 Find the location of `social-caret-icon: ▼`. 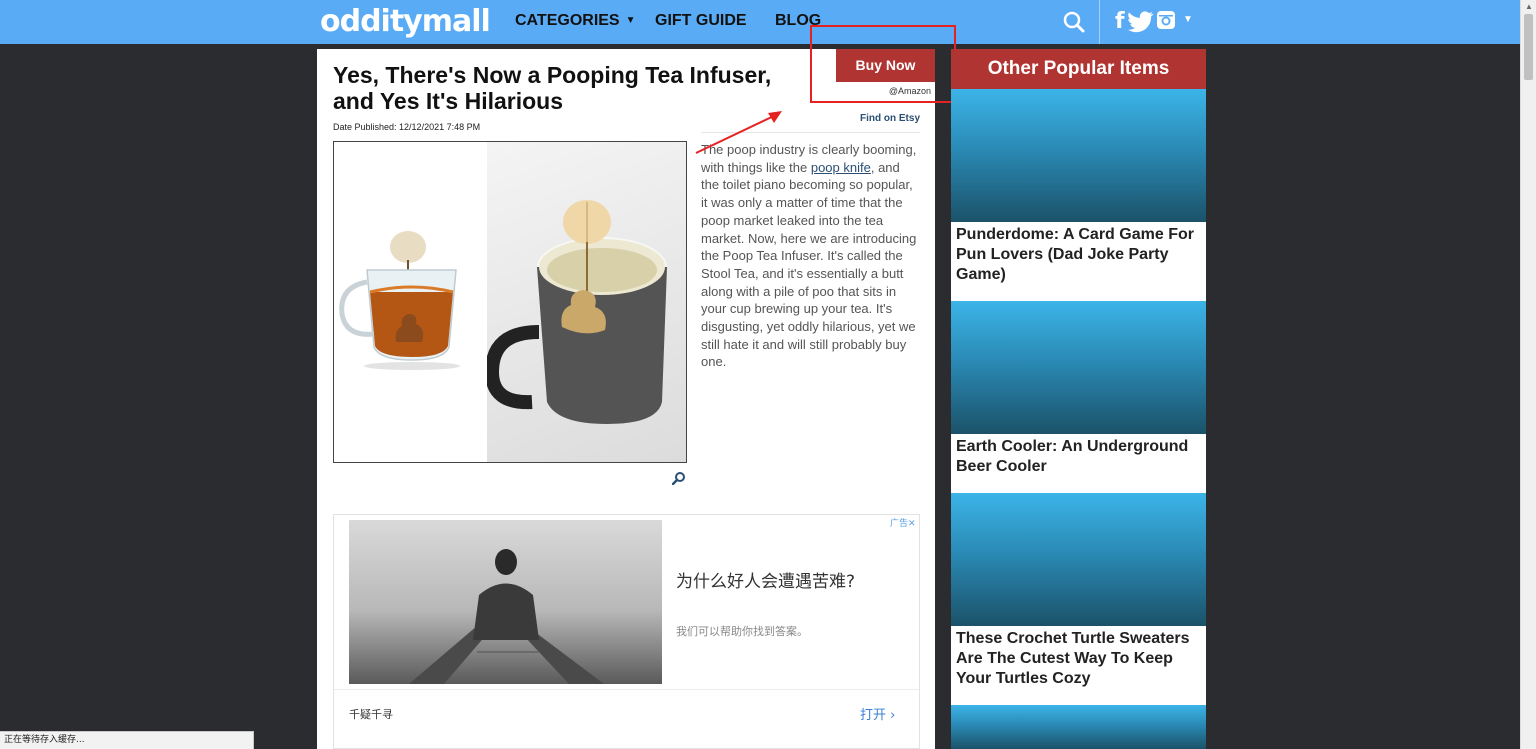

social-caret-icon: ▼ is located at coordinates (1188, 19).